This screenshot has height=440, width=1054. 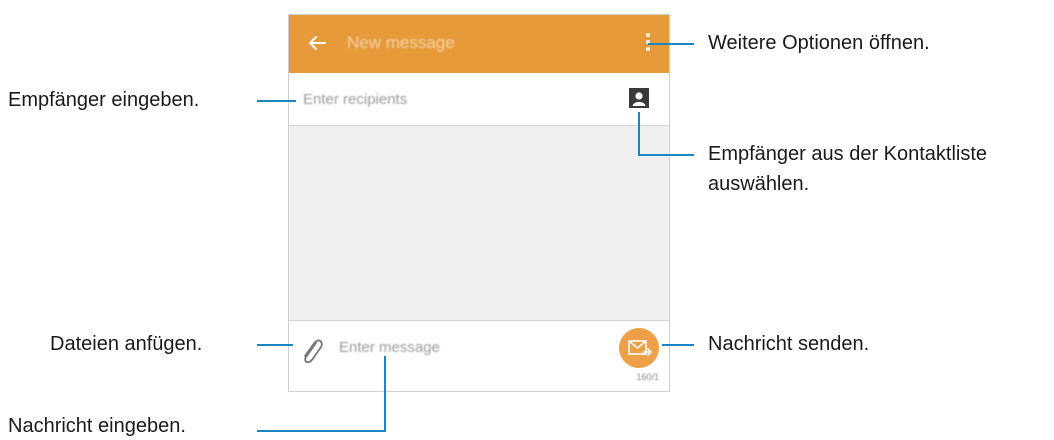 What do you see at coordinates (647, 377) in the screenshot?
I see `character-counter: 160/1` at bounding box center [647, 377].